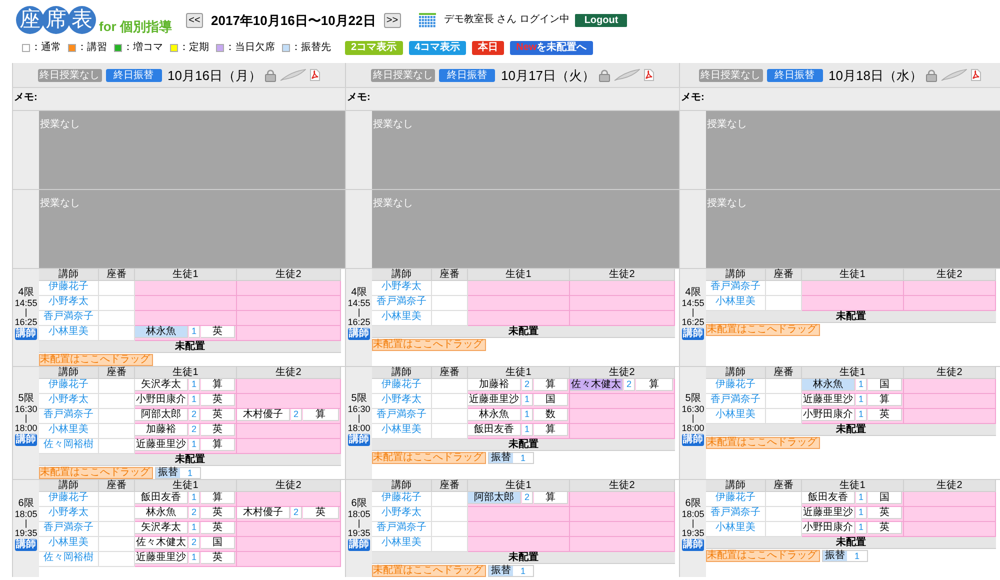 The height and width of the screenshot is (580, 1000). What do you see at coordinates (218, 498) in the screenshot?
I see `subject-label: 算` at bounding box center [218, 498].